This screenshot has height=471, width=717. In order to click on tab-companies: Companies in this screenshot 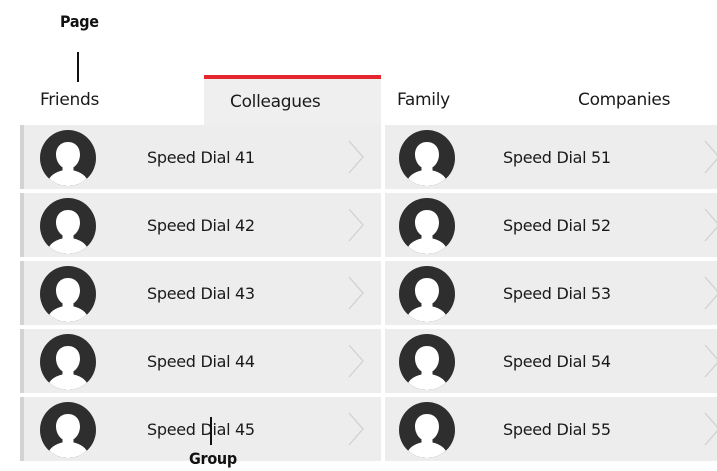, I will do `click(647, 100)`.